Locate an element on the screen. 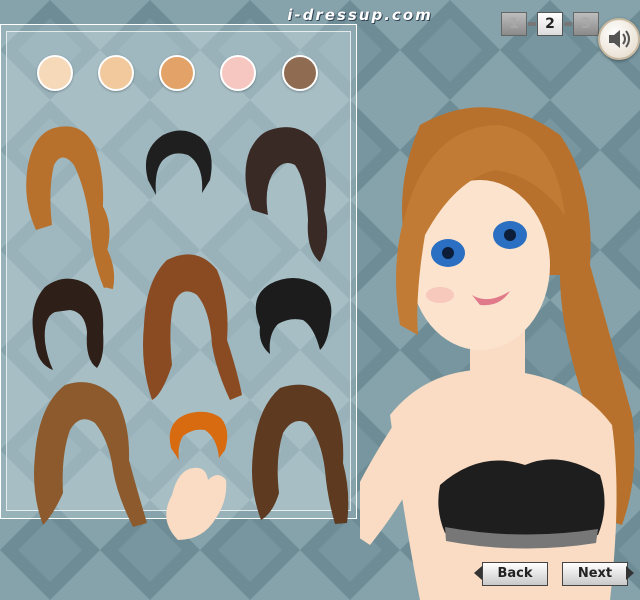  doll-top is located at coordinates (521, 499).